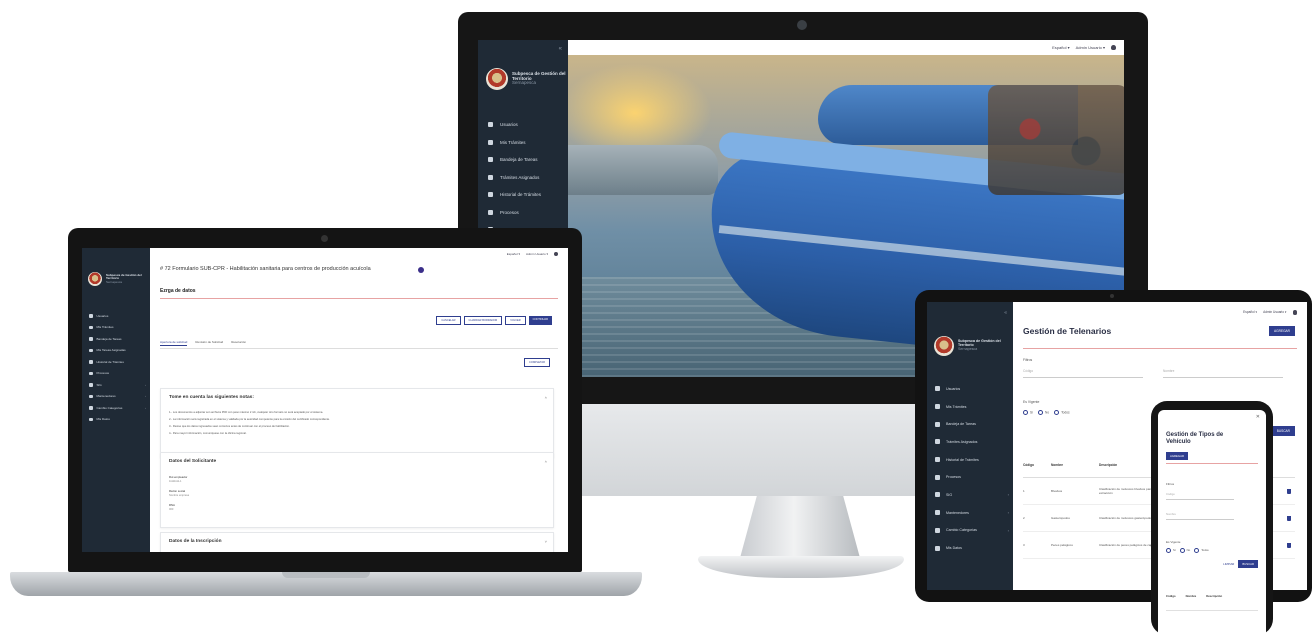 This screenshot has height=635, width=1312. Describe the element at coordinates (448, 320) in the screenshot. I see `cancel-button: CANCELAR` at that location.